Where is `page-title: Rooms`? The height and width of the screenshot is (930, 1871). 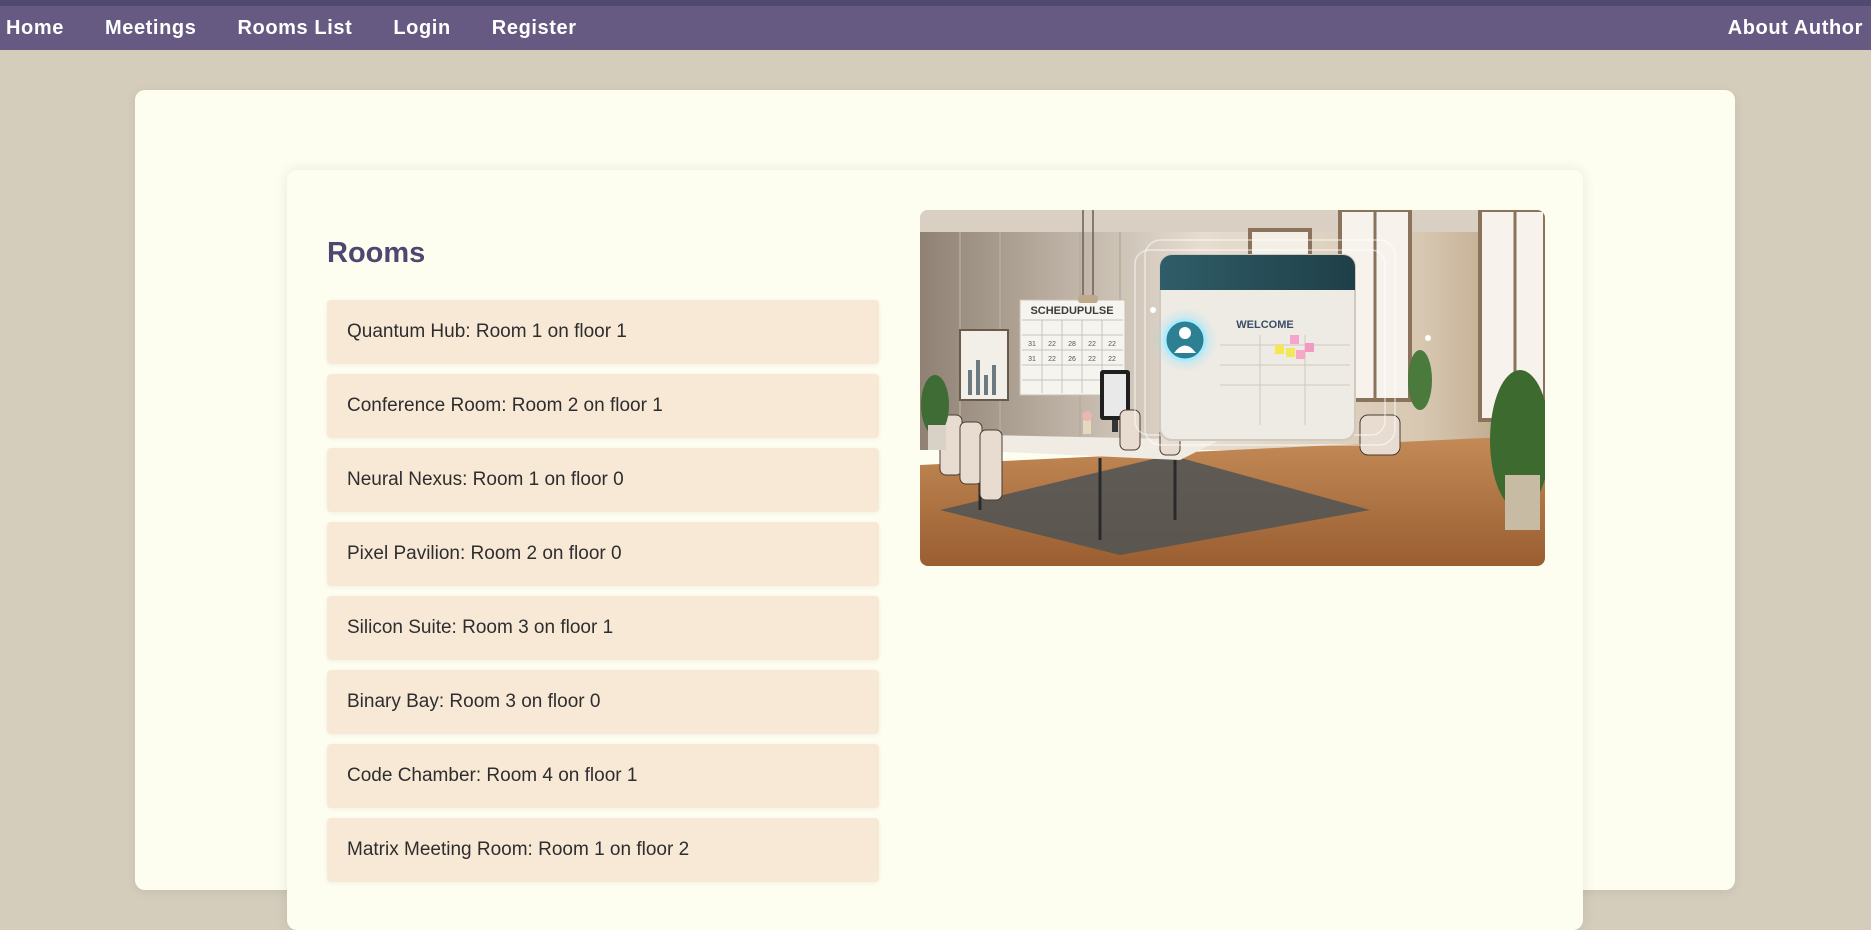 page-title: Rooms is located at coordinates (376, 253).